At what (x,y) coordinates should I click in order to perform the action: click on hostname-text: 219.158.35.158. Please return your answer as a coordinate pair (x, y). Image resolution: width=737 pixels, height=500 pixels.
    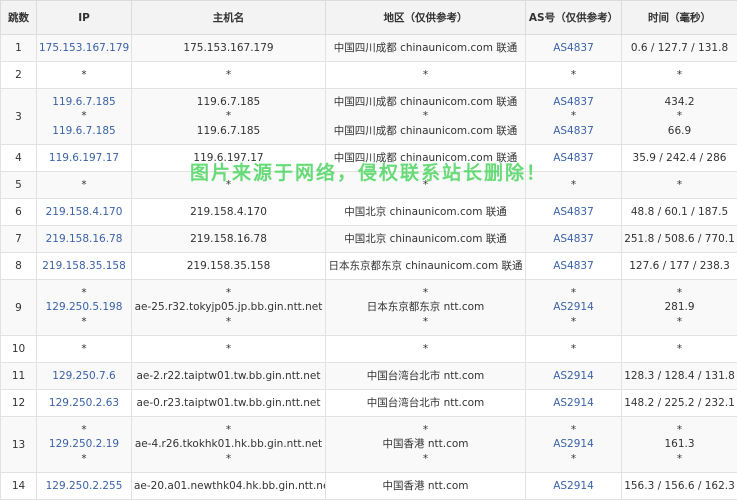
    Looking at the image, I should click on (228, 265).